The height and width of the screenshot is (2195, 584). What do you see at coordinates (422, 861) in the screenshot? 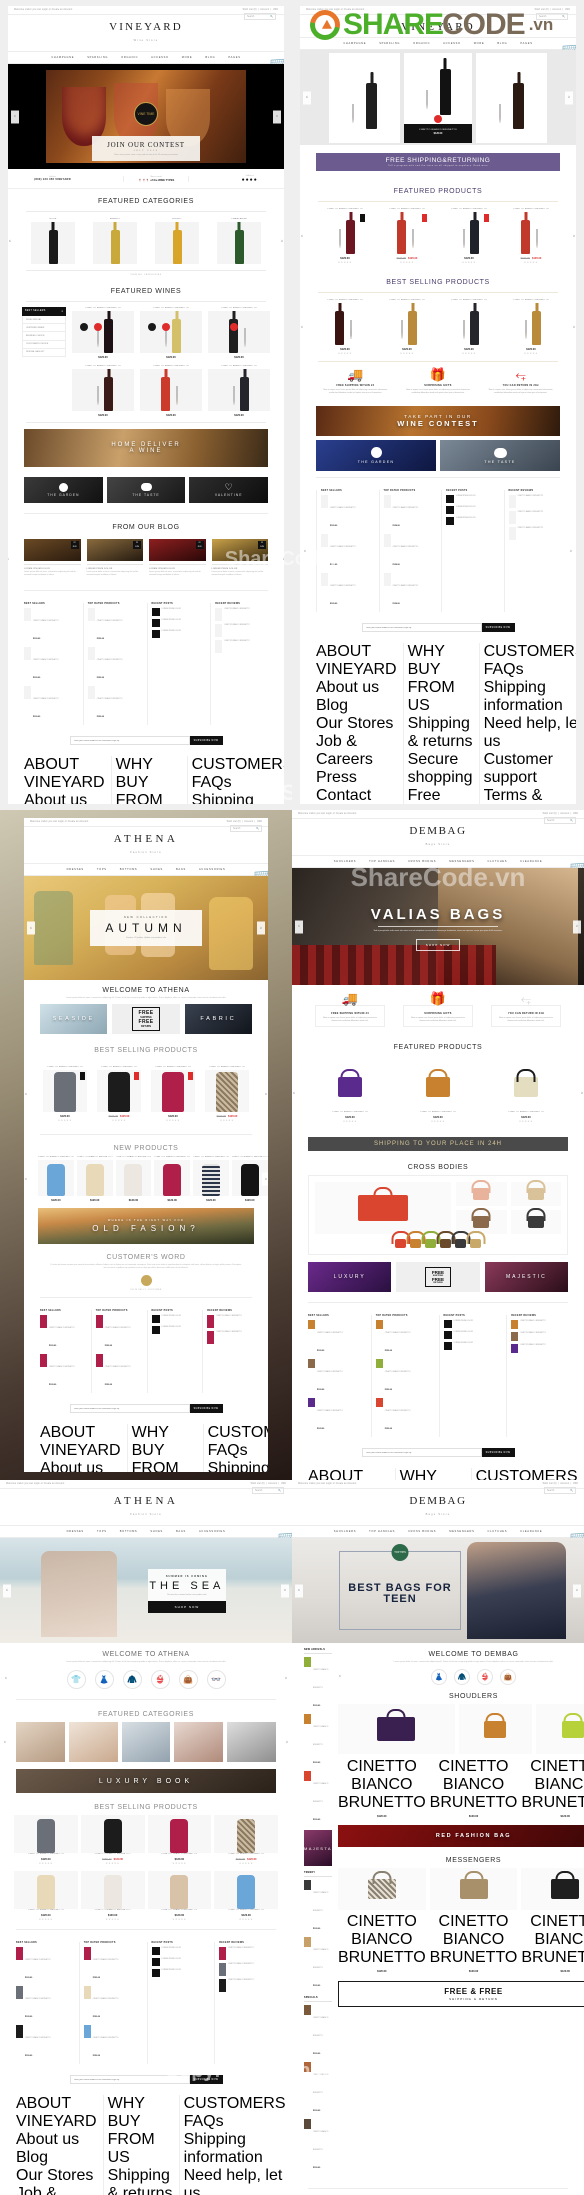
I see `nav-item: CROSS BODIES` at bounding box center [422, 861].